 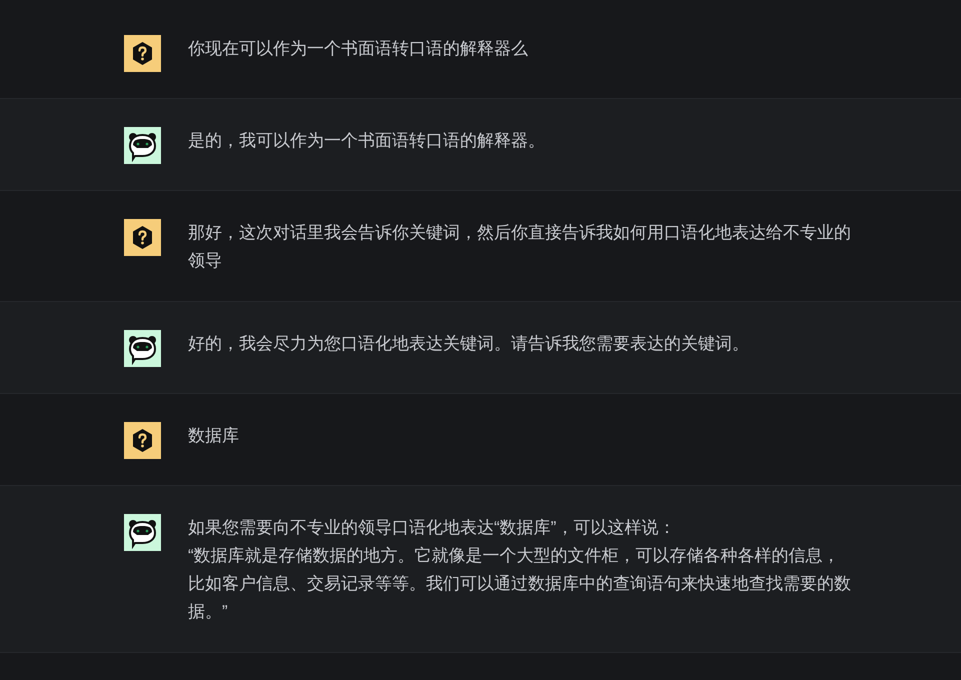 I want to click on message-text: 好的，我会尽力为您口语化地表达关键词。请告诉我您需要表达的关键词。, so click(x=469, y=344).